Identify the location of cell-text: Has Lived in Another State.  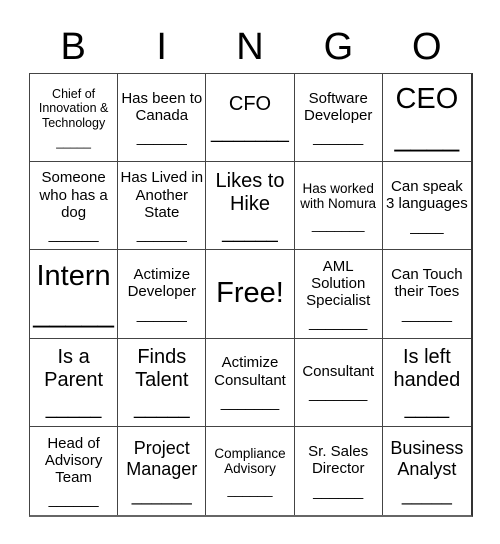
(162, 195).